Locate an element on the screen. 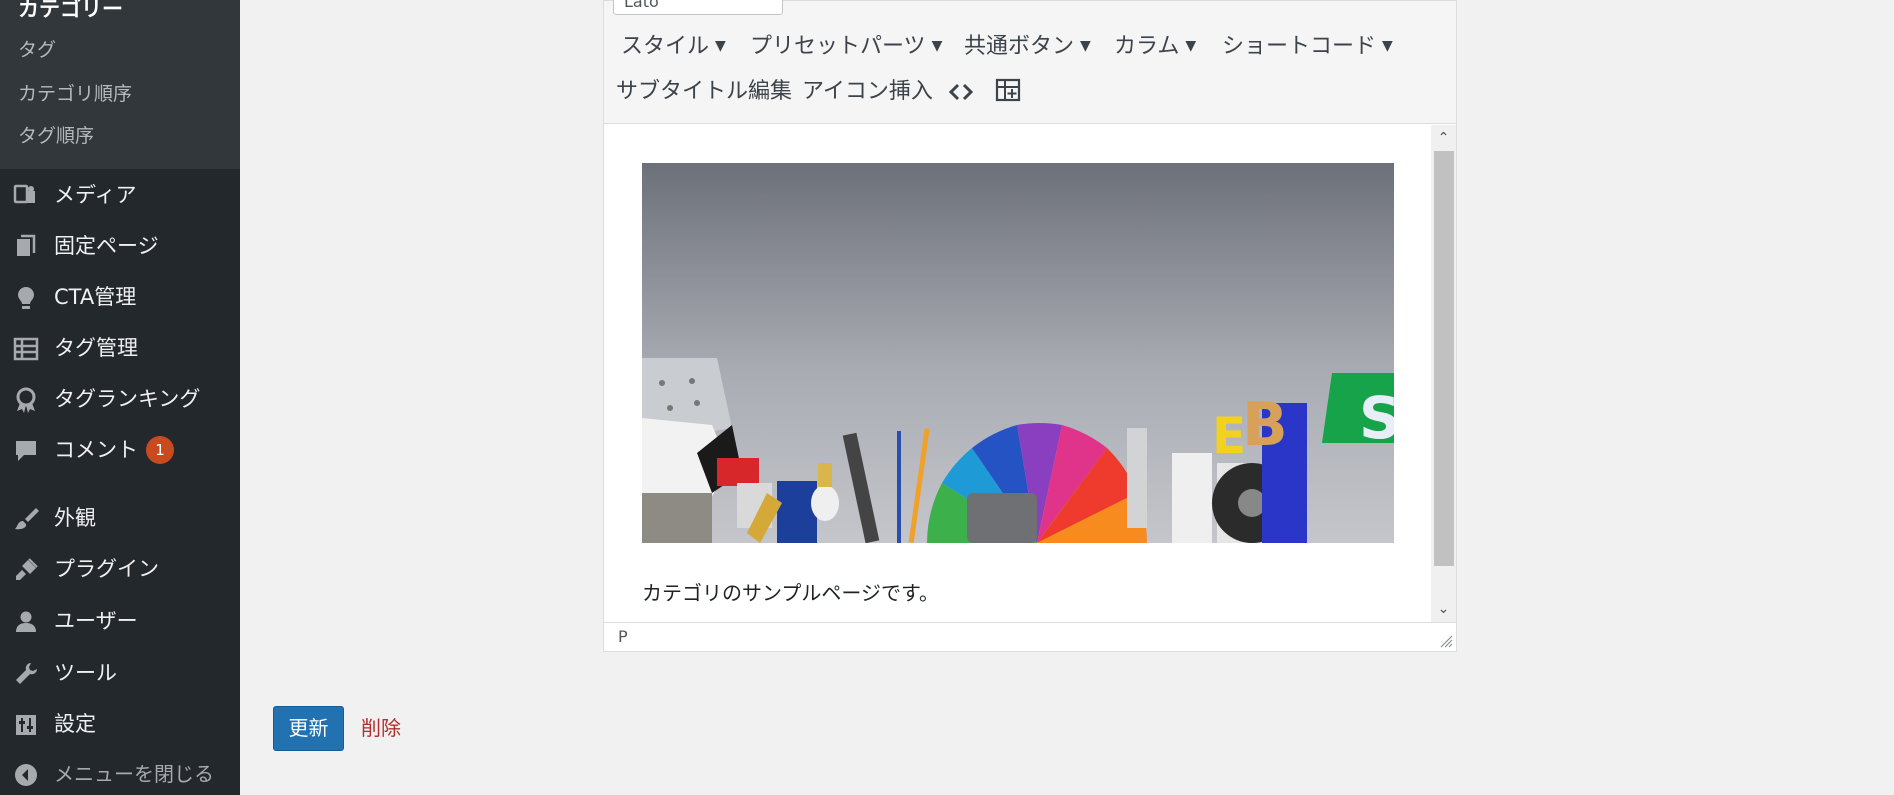 The image size is (1894, 795). lightbulb-icon is located at coordinates (26, 298).